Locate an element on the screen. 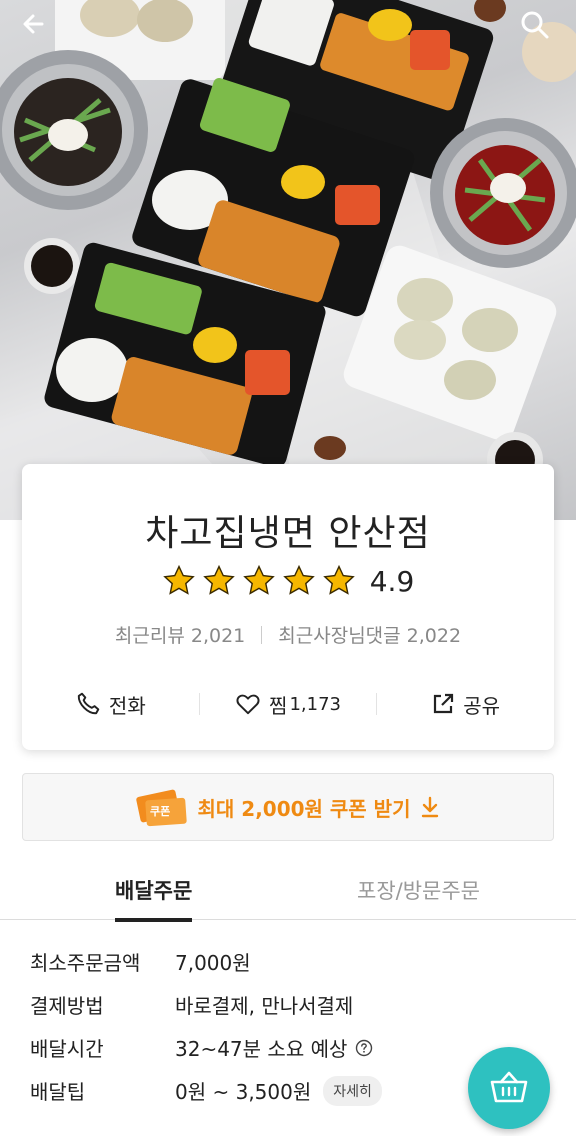  coupon-icon: 쿠폰 is located at coordinates (161, 808).